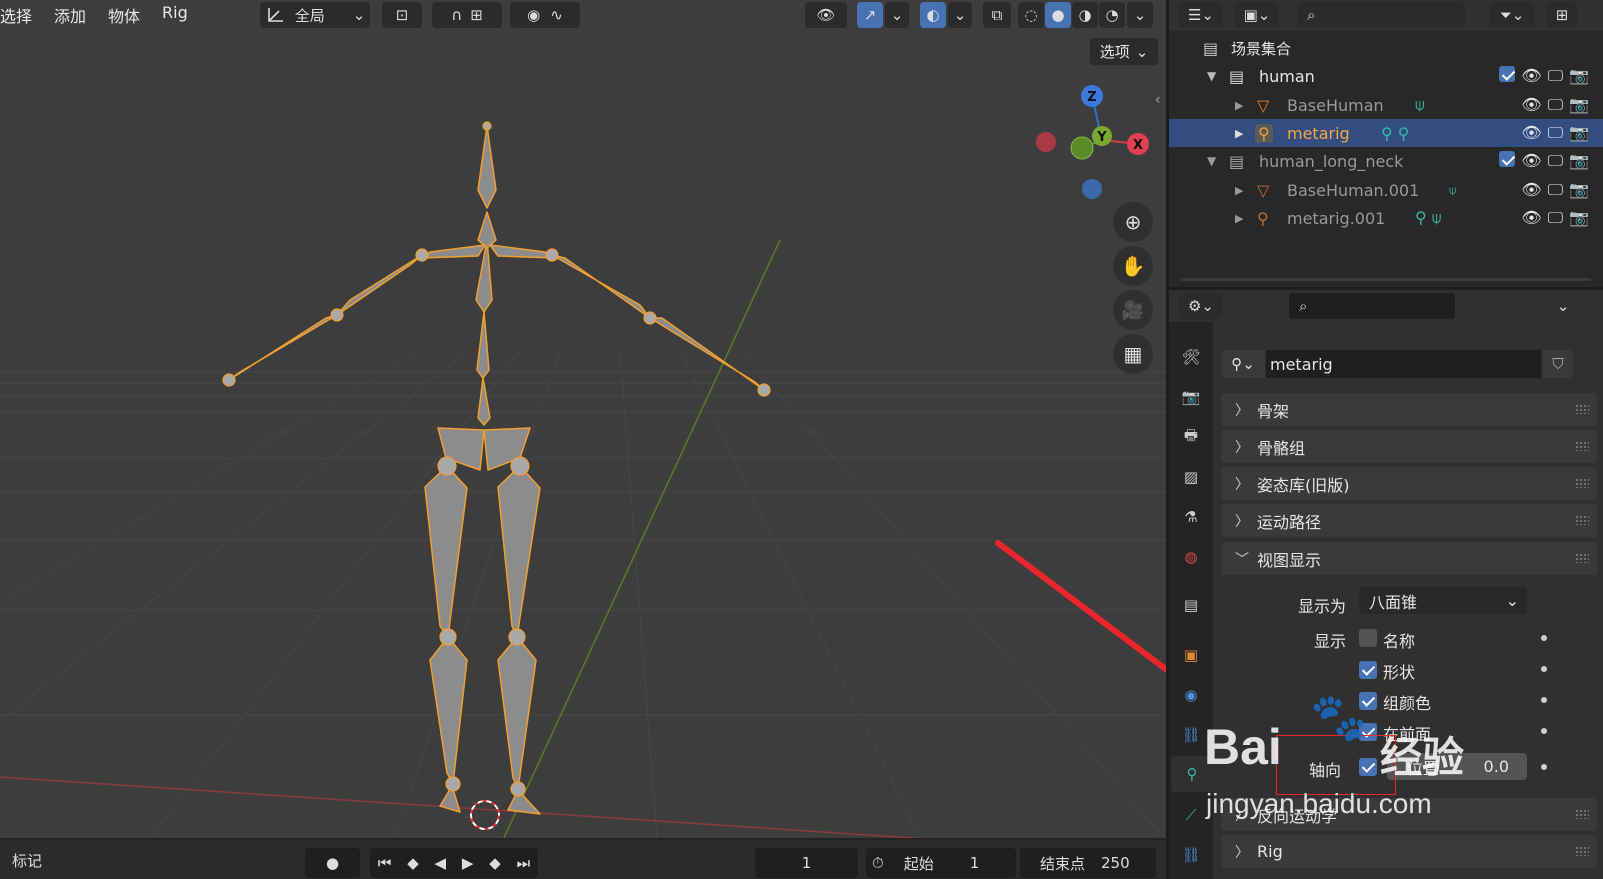 This screenshot has height=879, width=1603. What do you see at coordinates (1191, 477) in the screenshot?
I see `view-layer-tab: ▨` at bounding box center [1191, 477].